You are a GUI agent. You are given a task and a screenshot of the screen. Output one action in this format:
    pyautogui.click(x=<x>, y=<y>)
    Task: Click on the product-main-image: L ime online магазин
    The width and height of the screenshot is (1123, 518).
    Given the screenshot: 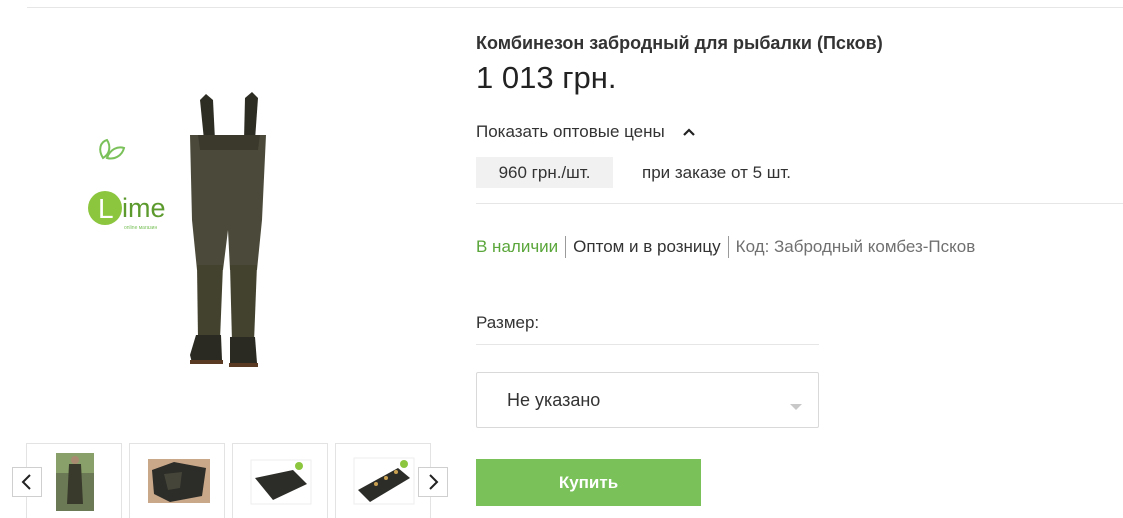 What is the action you would take?
    pyautogui.click(x=205, y=230)
    